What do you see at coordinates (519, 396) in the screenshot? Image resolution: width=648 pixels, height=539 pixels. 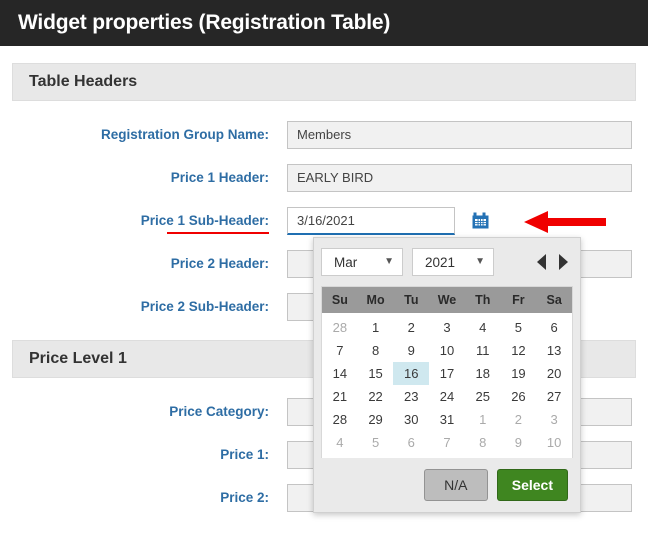 I see `calendar-day: 26` at bounding box center [519, 396].